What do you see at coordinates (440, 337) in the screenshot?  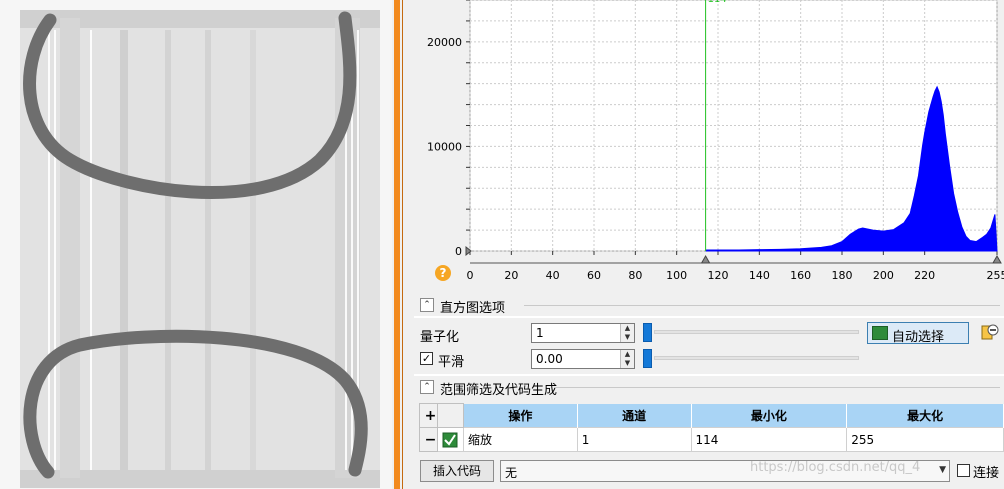 I see `quantize-label: 量子化` at bounding box center [440, 337].